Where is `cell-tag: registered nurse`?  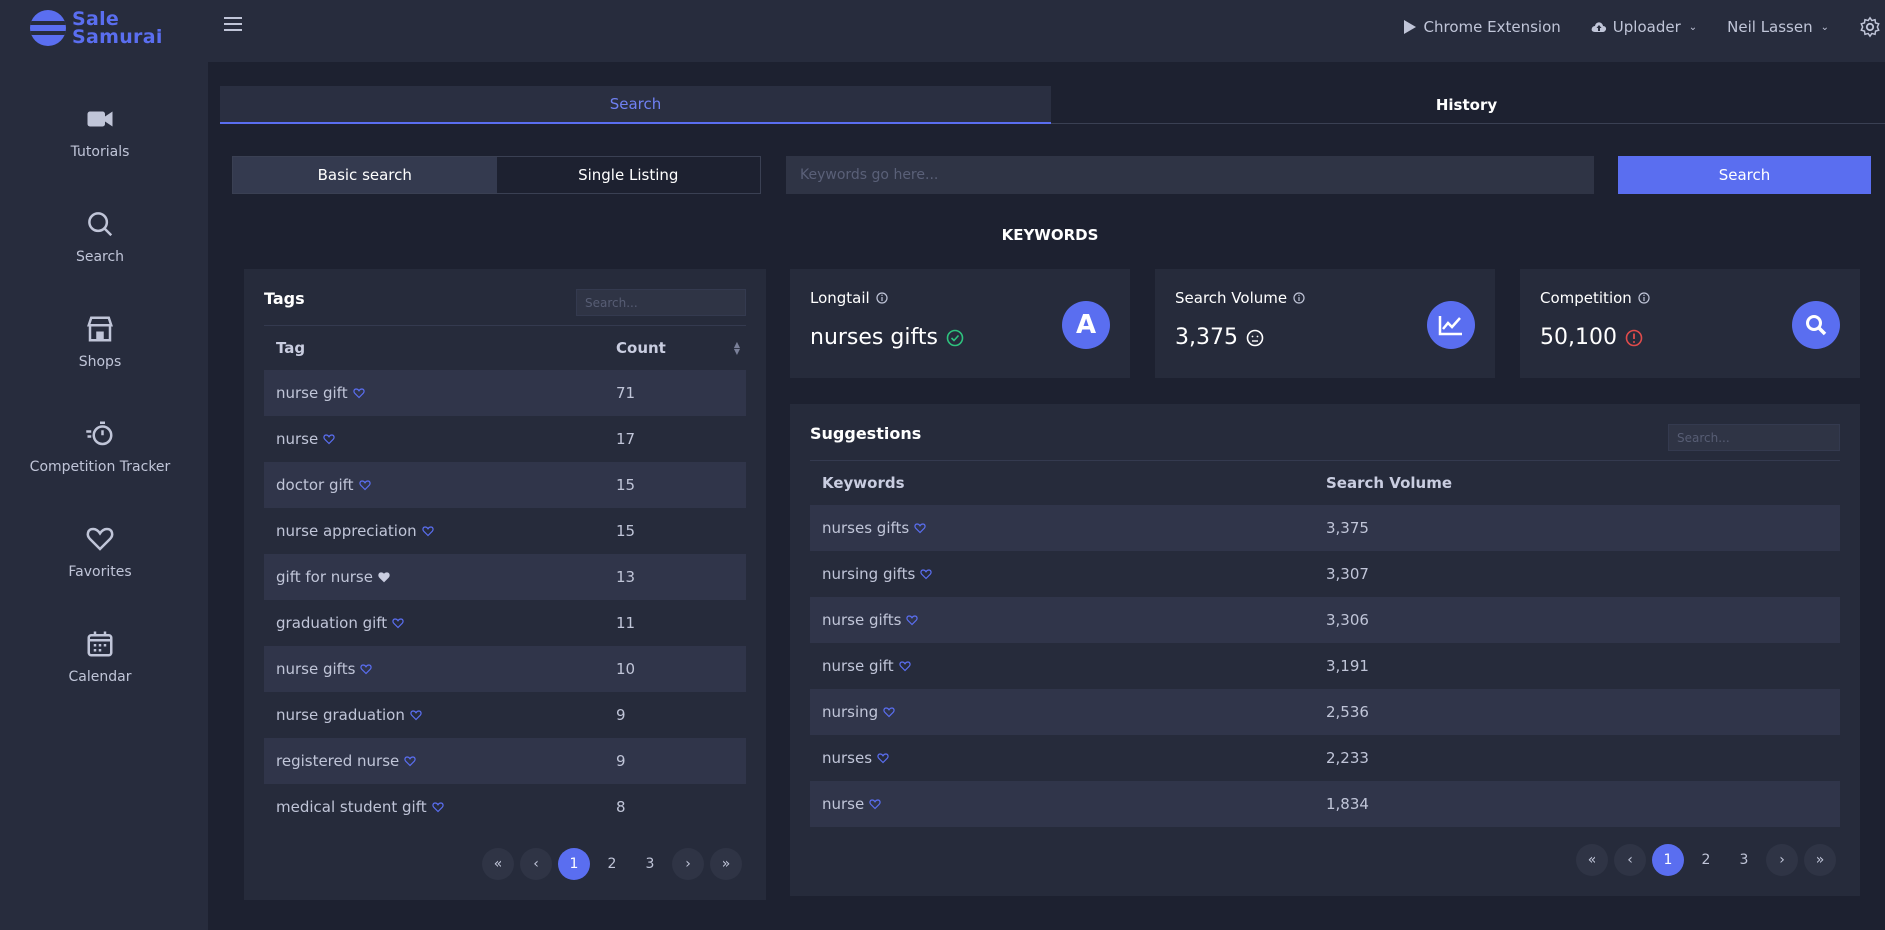 cell-tag: registered nurse is located at coordinates (434, 760).